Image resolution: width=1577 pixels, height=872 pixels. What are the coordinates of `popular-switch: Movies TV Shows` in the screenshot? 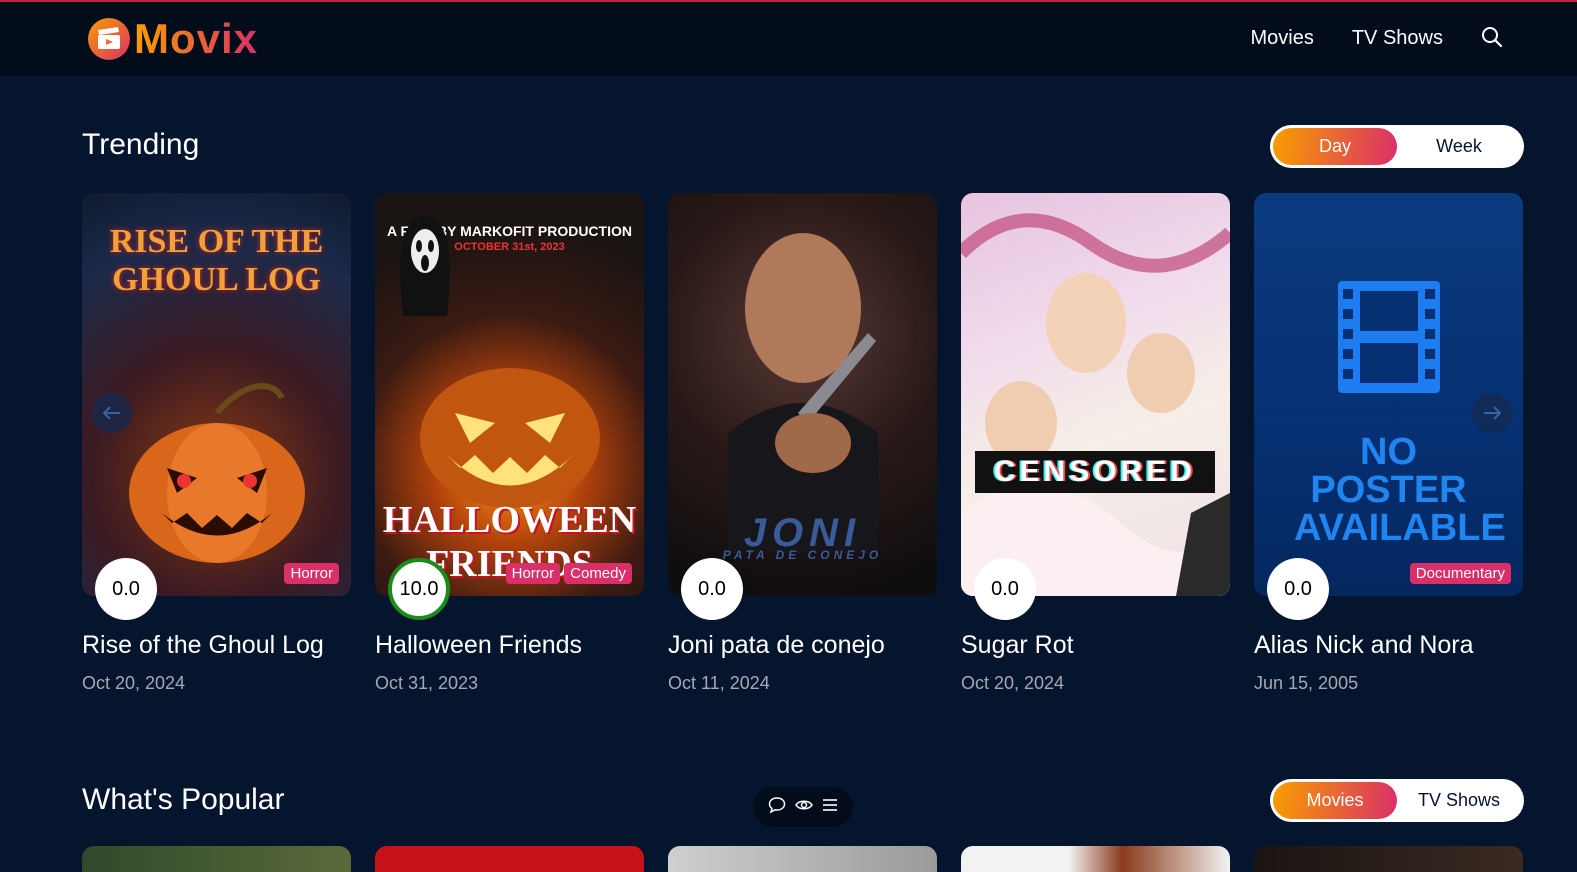 It's located at (1397, 800).